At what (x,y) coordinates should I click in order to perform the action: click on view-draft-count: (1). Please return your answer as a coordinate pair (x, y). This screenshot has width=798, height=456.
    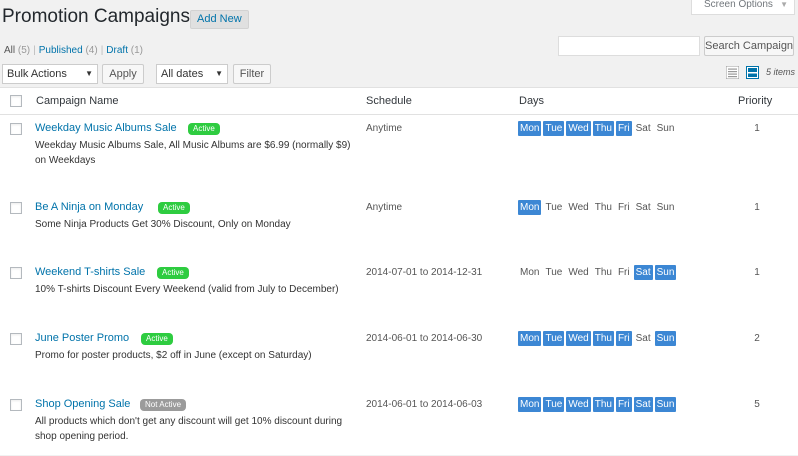
    Looking at the image, I should click on (136, 50).